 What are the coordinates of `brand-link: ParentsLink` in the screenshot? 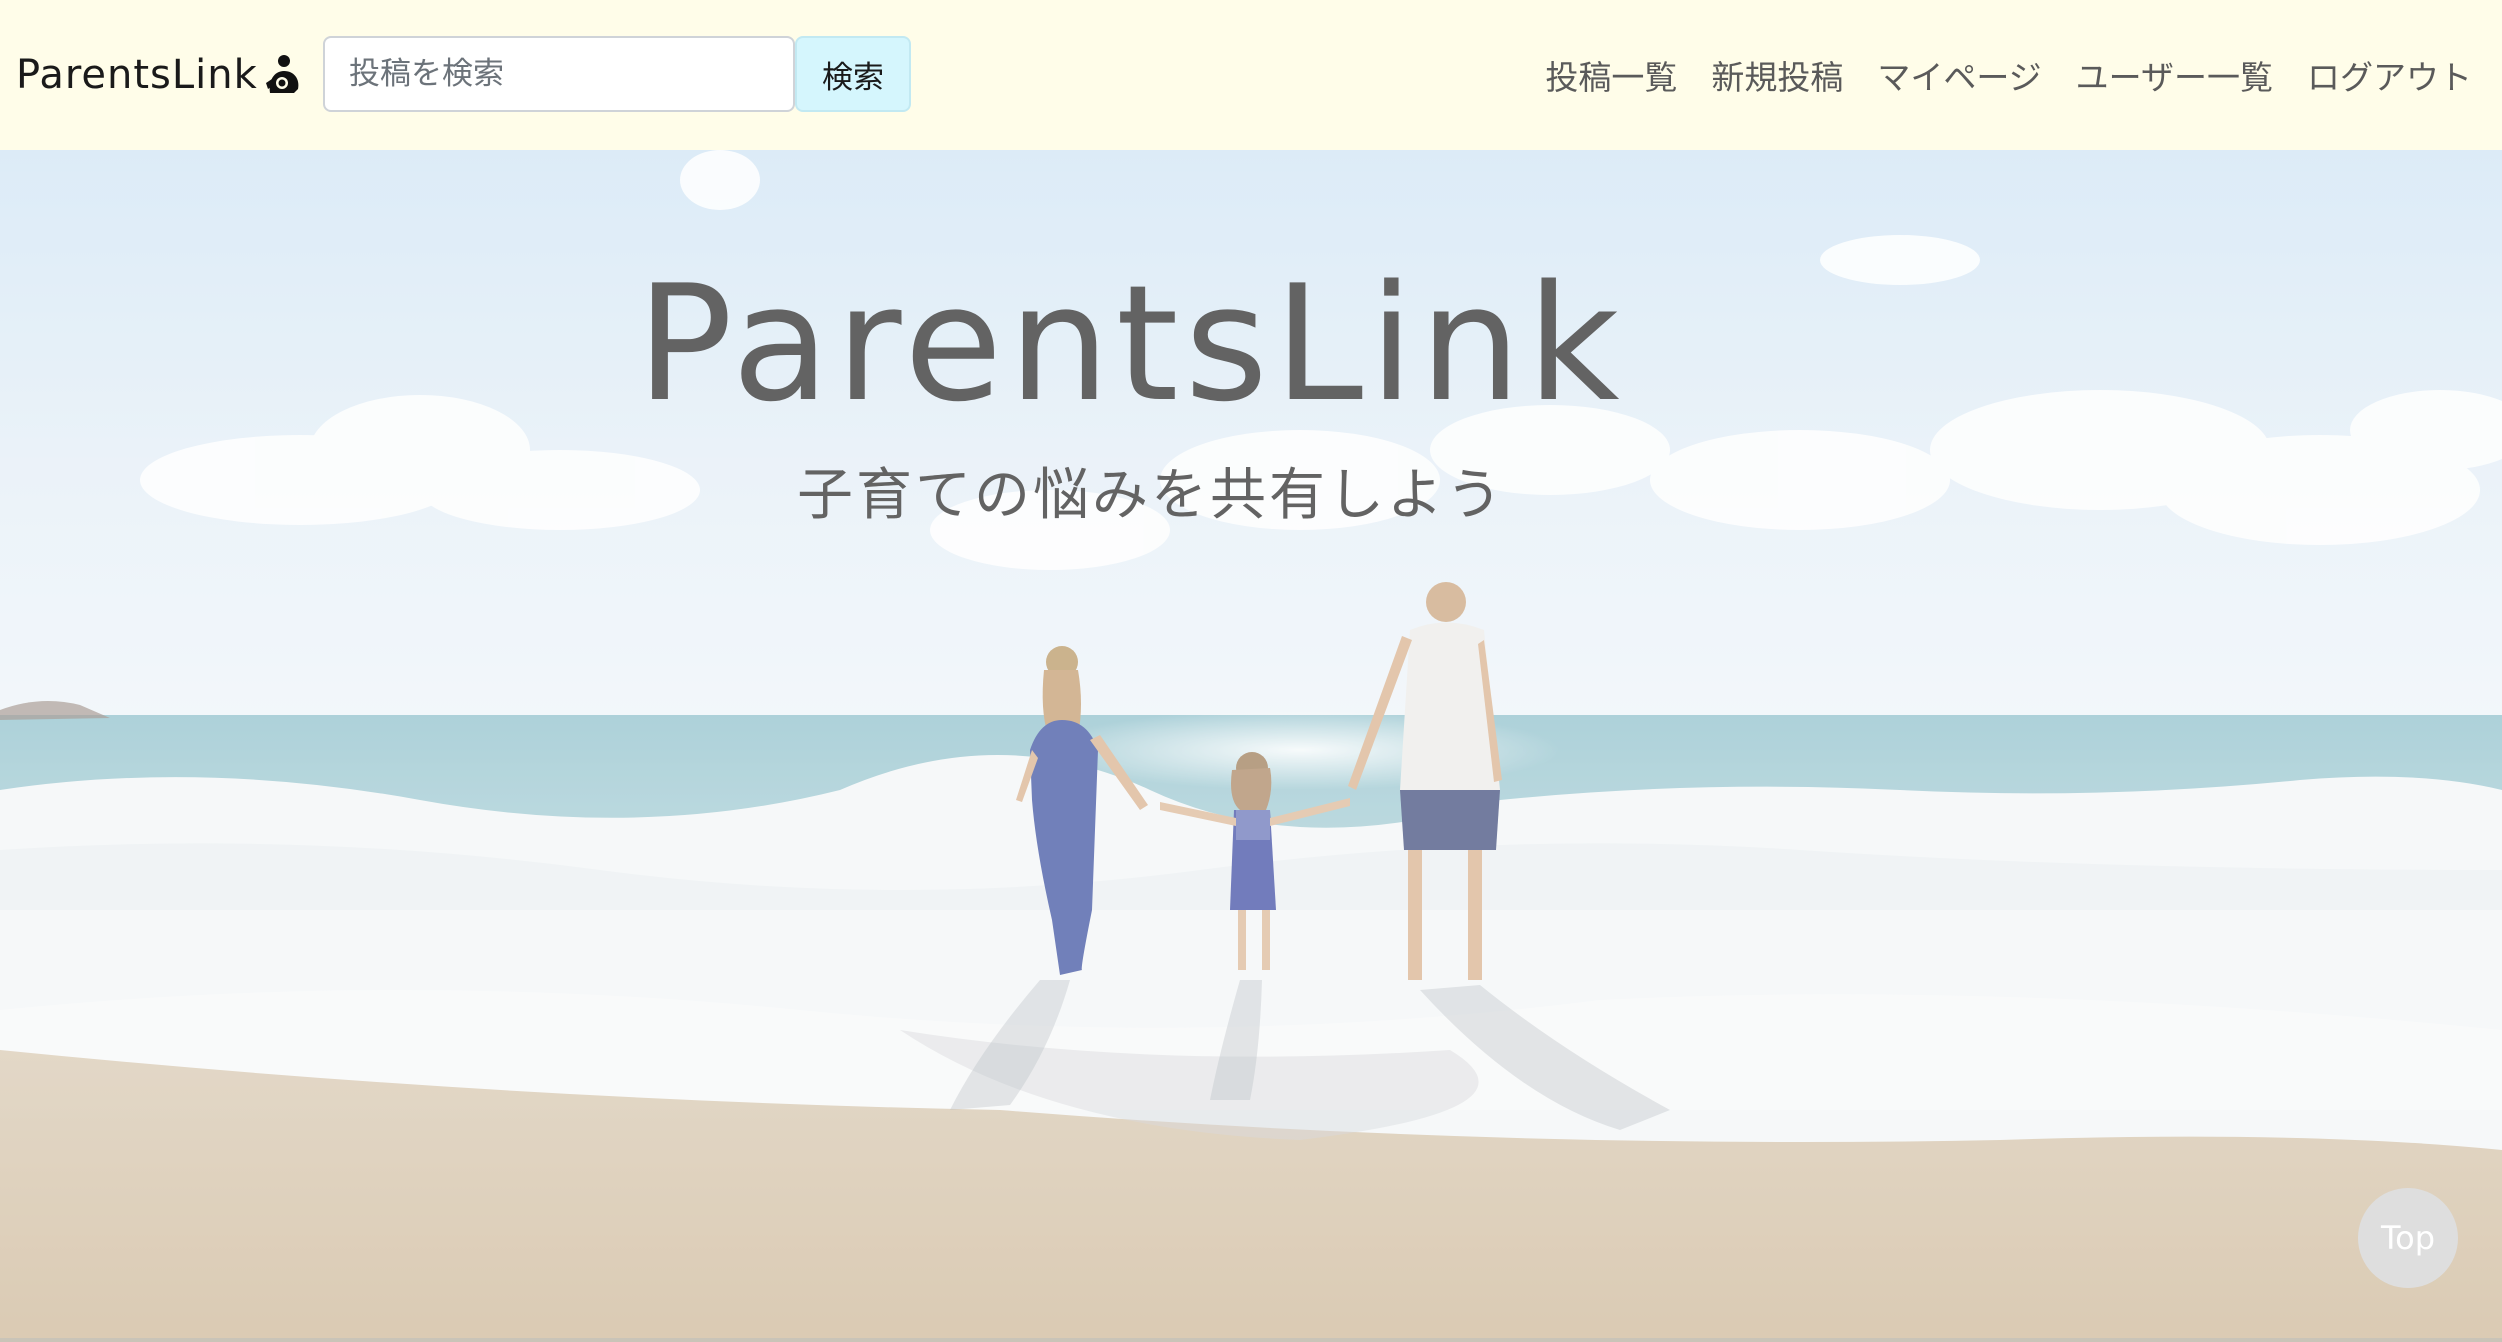 It's located at (159, 75).